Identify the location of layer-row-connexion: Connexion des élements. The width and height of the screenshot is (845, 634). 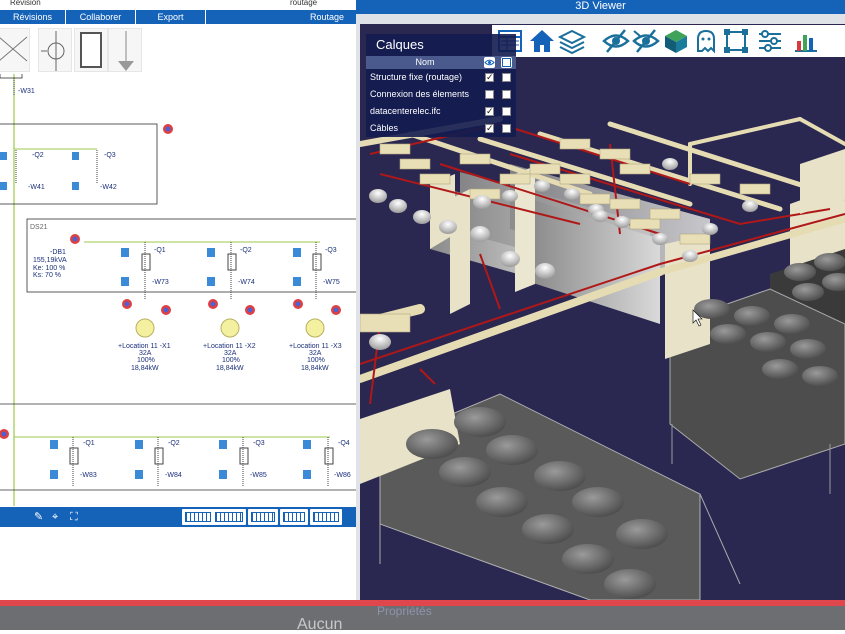
(441, 94).